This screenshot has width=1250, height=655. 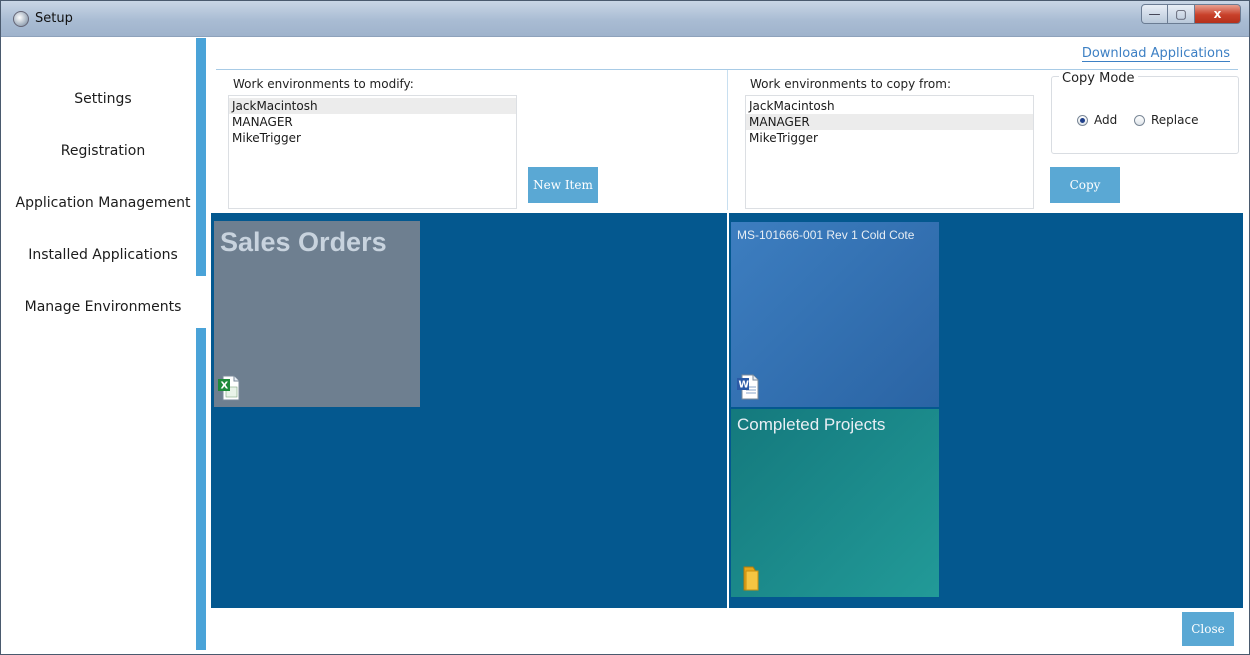 I want to click on excel-file-icon: X, so click(x=229, y=388).